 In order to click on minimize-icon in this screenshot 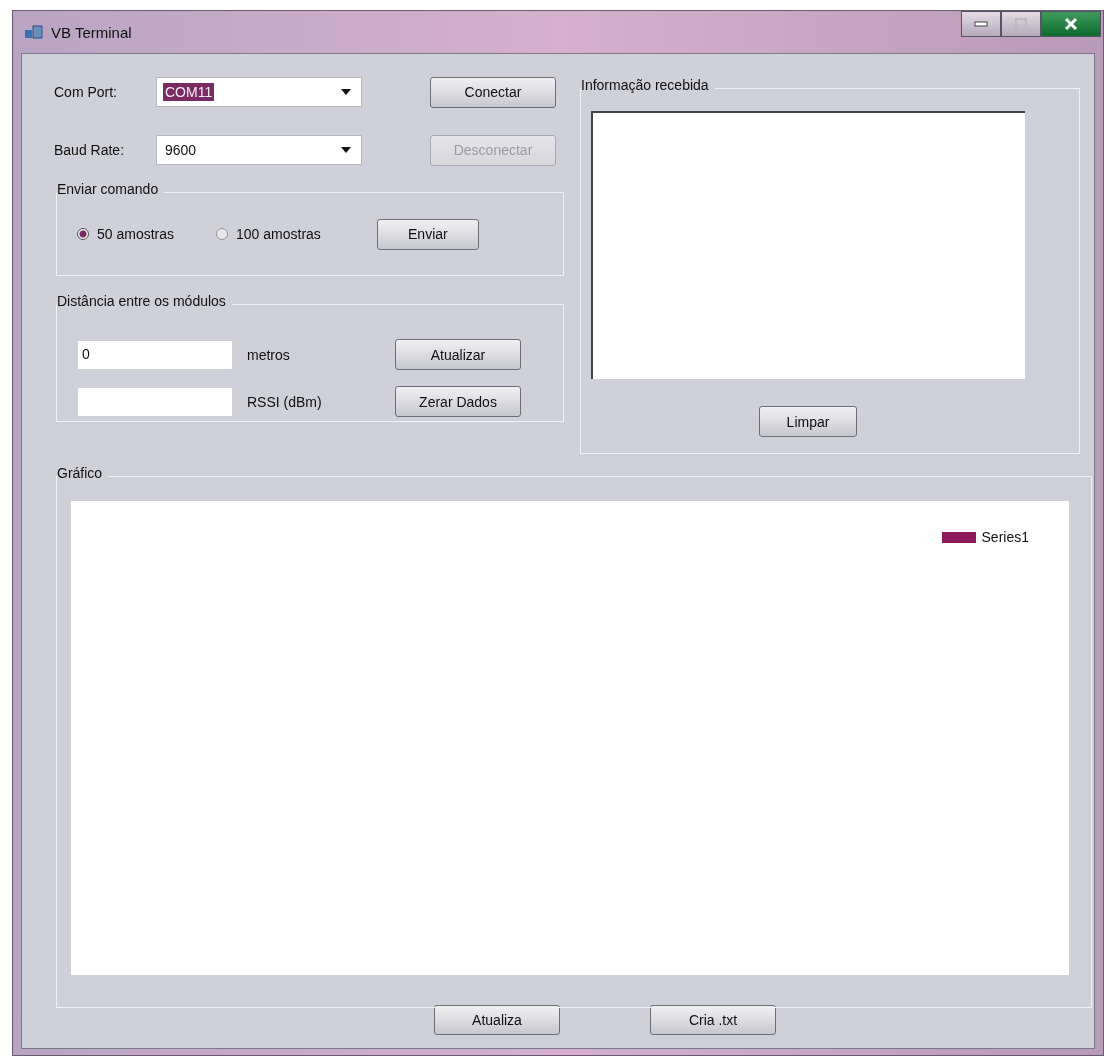, I will do `click(981, 24)`.